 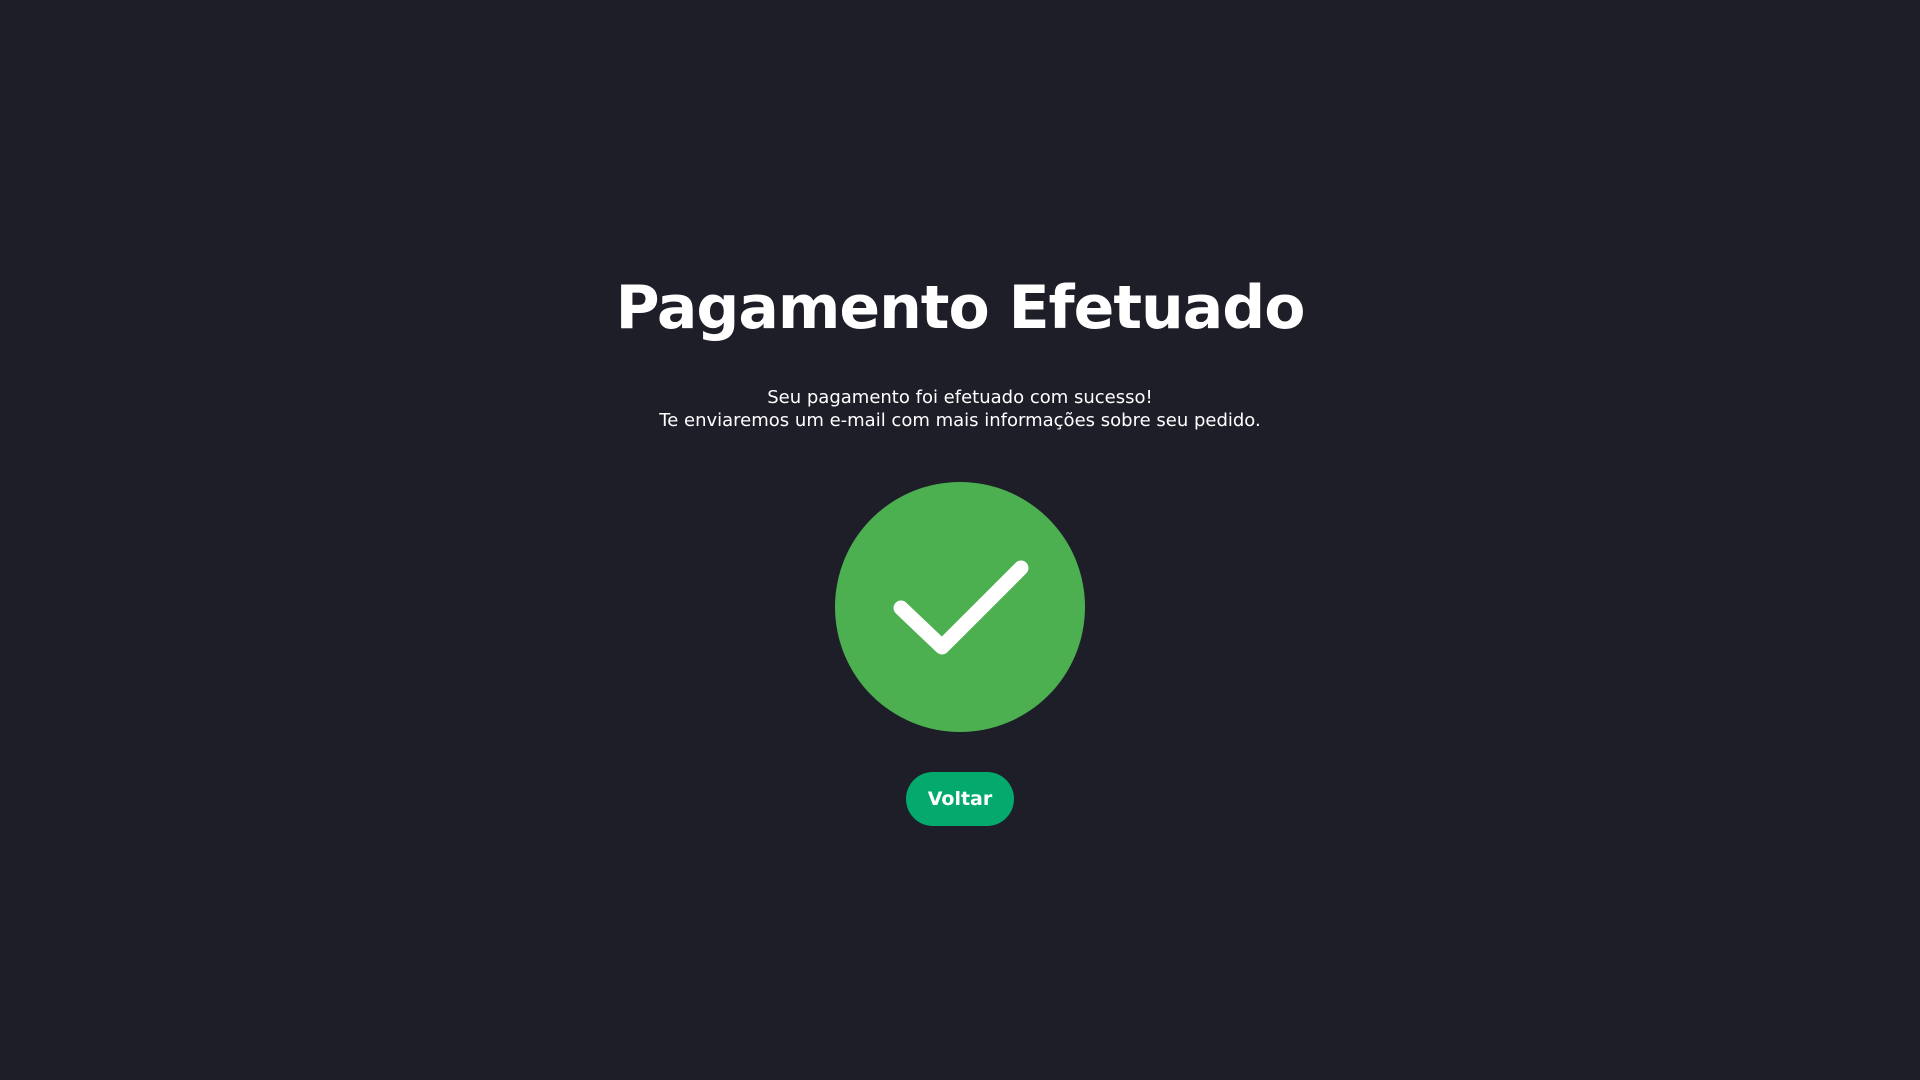 I want to click on back-button: Voltar, so click(x=960, y=799).